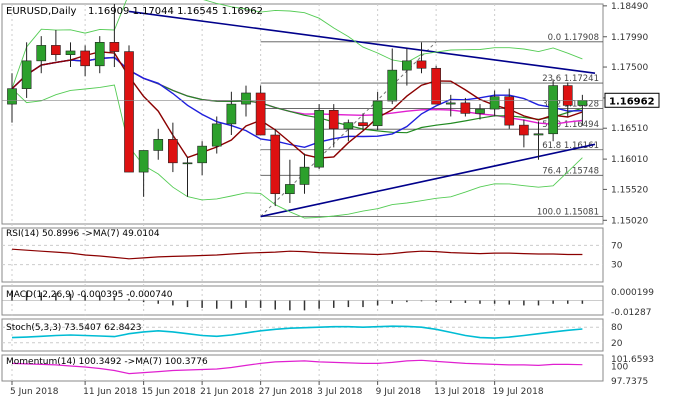 The height and width of the screenshot is (400, 700). What do you see at coordinates (175, 11) in the screenshot?
I see `chart-header-ohlc: 1.16909 1.17044 1.16545 1.16962` at bounding box center [175, 11].